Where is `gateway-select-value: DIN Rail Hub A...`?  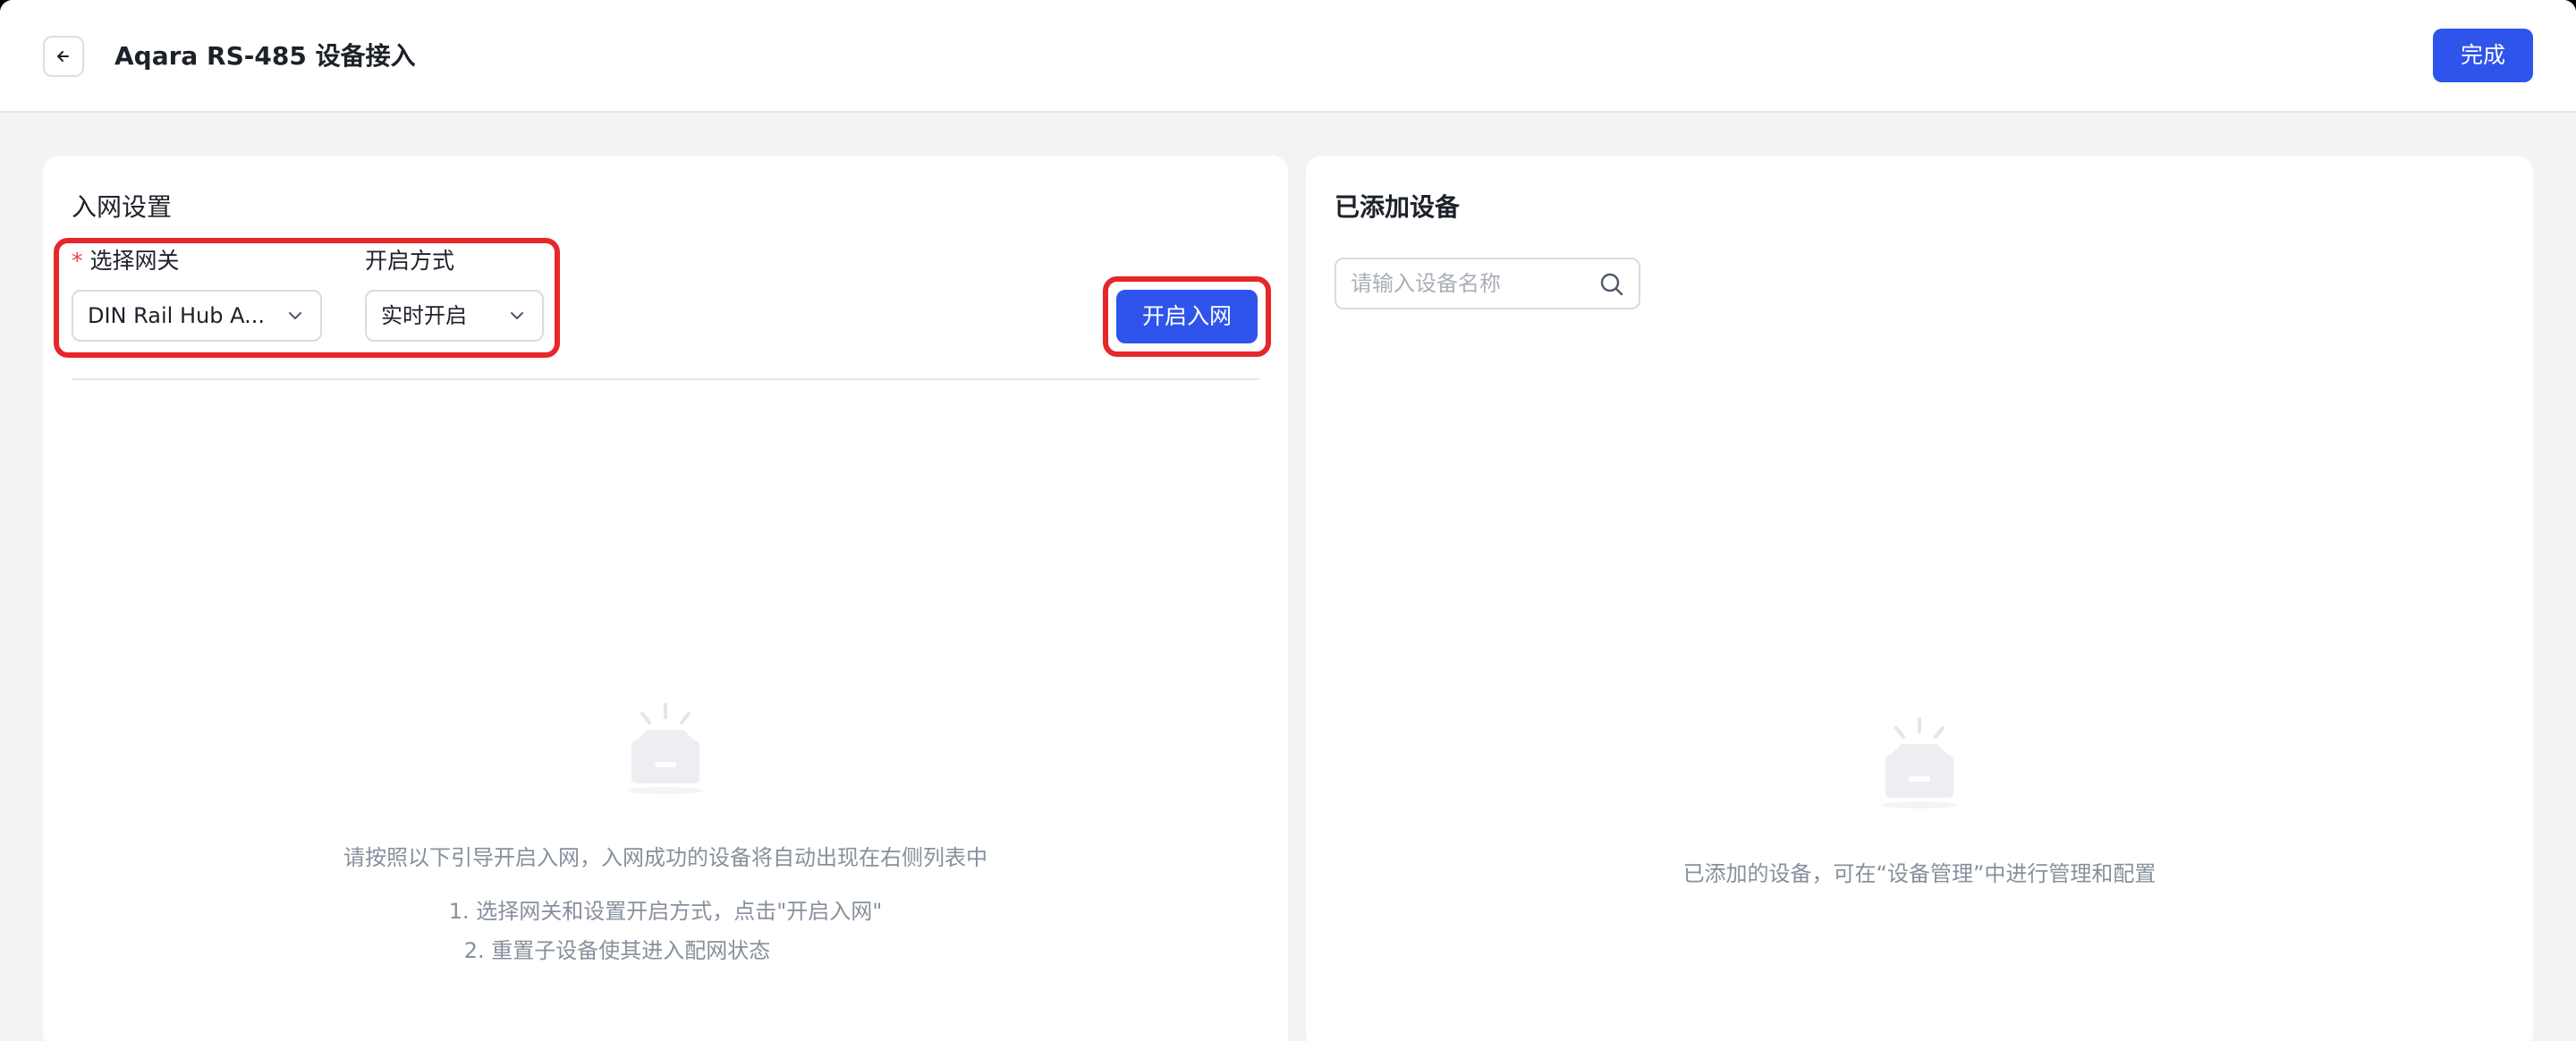 gateway-select-value: DIN Rail Hub A... is located at coordinates (176, 316).